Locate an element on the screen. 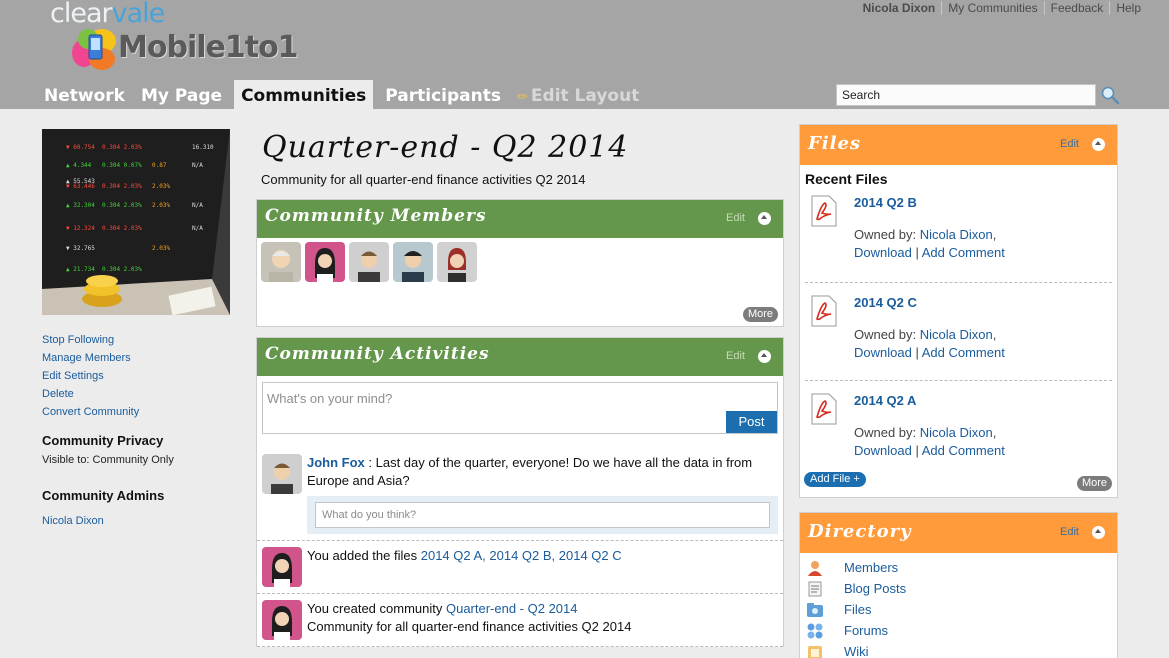 The image size is (1169, 658). directory-item-forums: Forums is located at coordinates (961, 630).